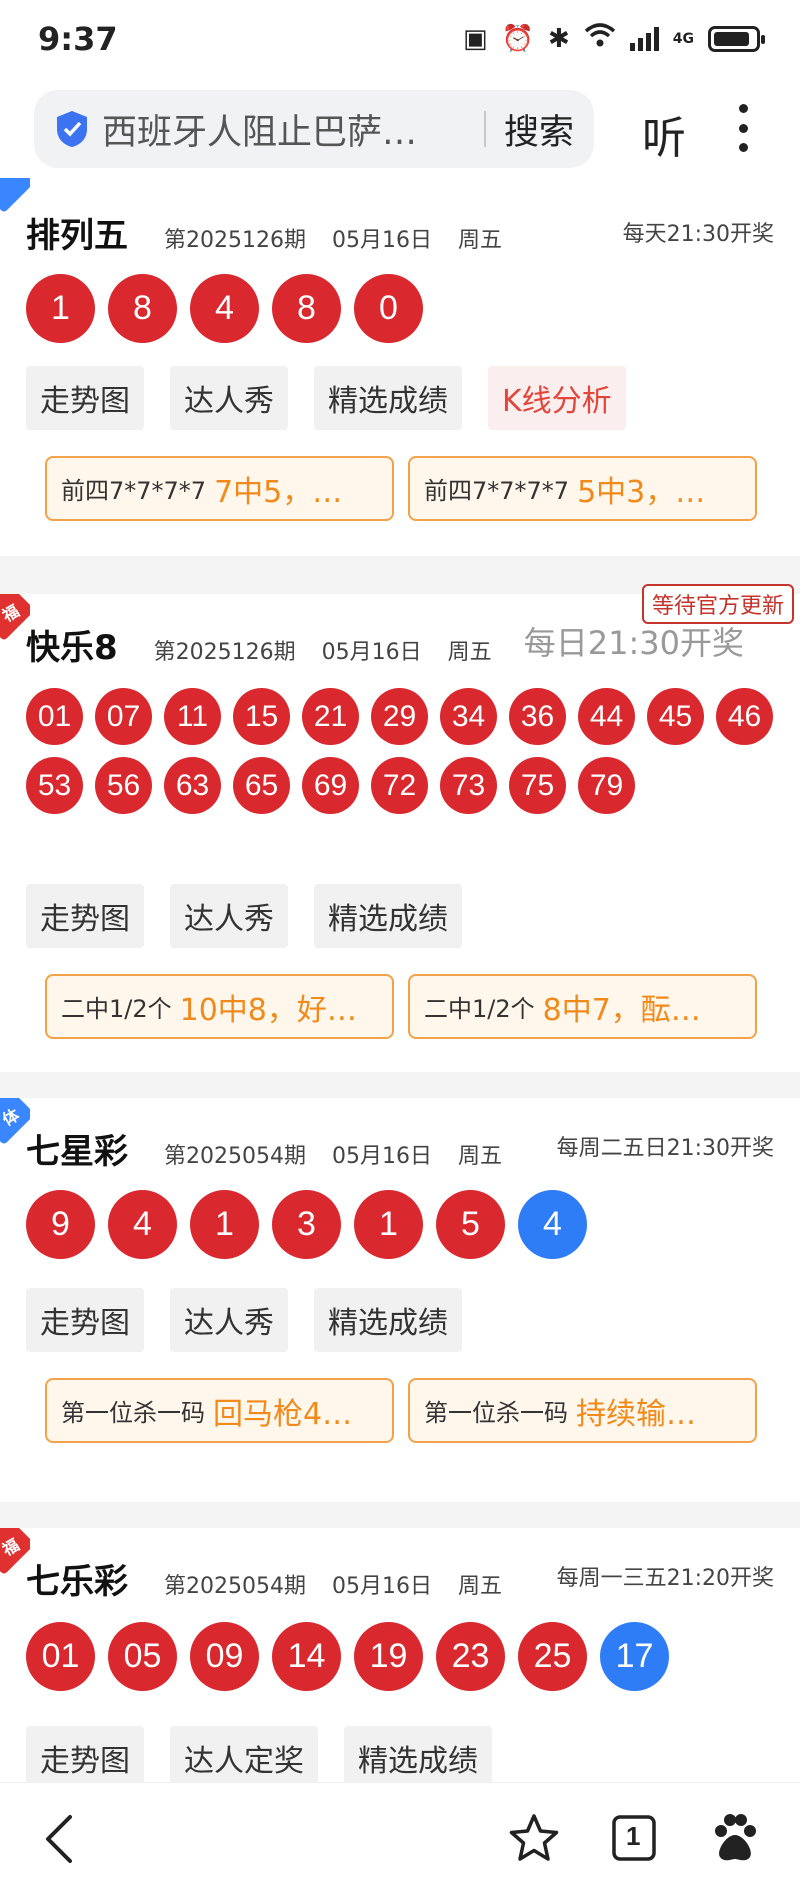 The height and width of the screenshot is (1894, 800). I want to click on bluetooth-icon: ✱, so click(558, 38).